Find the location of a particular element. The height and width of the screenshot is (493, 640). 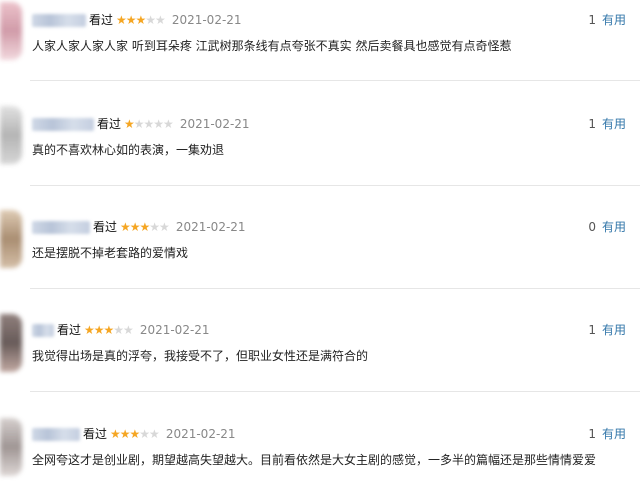

useful-vote: 0 有用 is located at coordinates (607, 227).